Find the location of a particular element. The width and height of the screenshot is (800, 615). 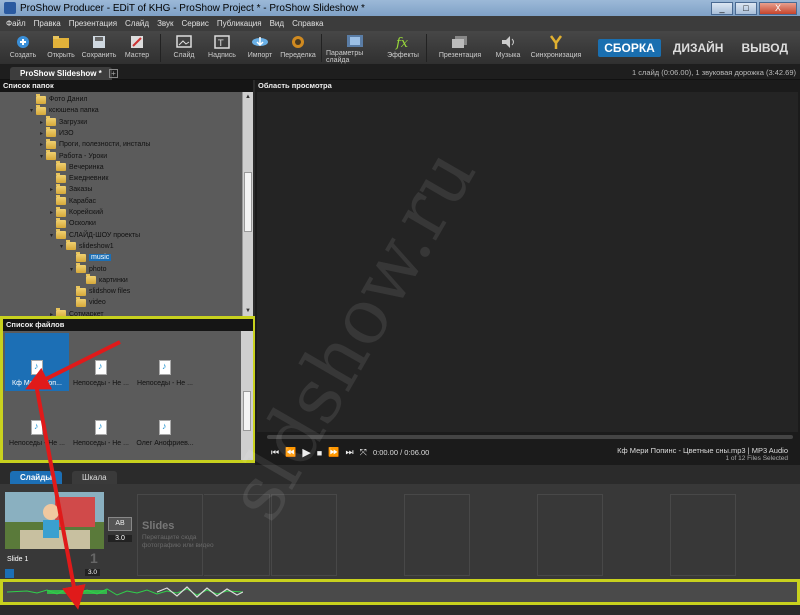

mode-build: СБОРКА is located at coordinates (629, 48).